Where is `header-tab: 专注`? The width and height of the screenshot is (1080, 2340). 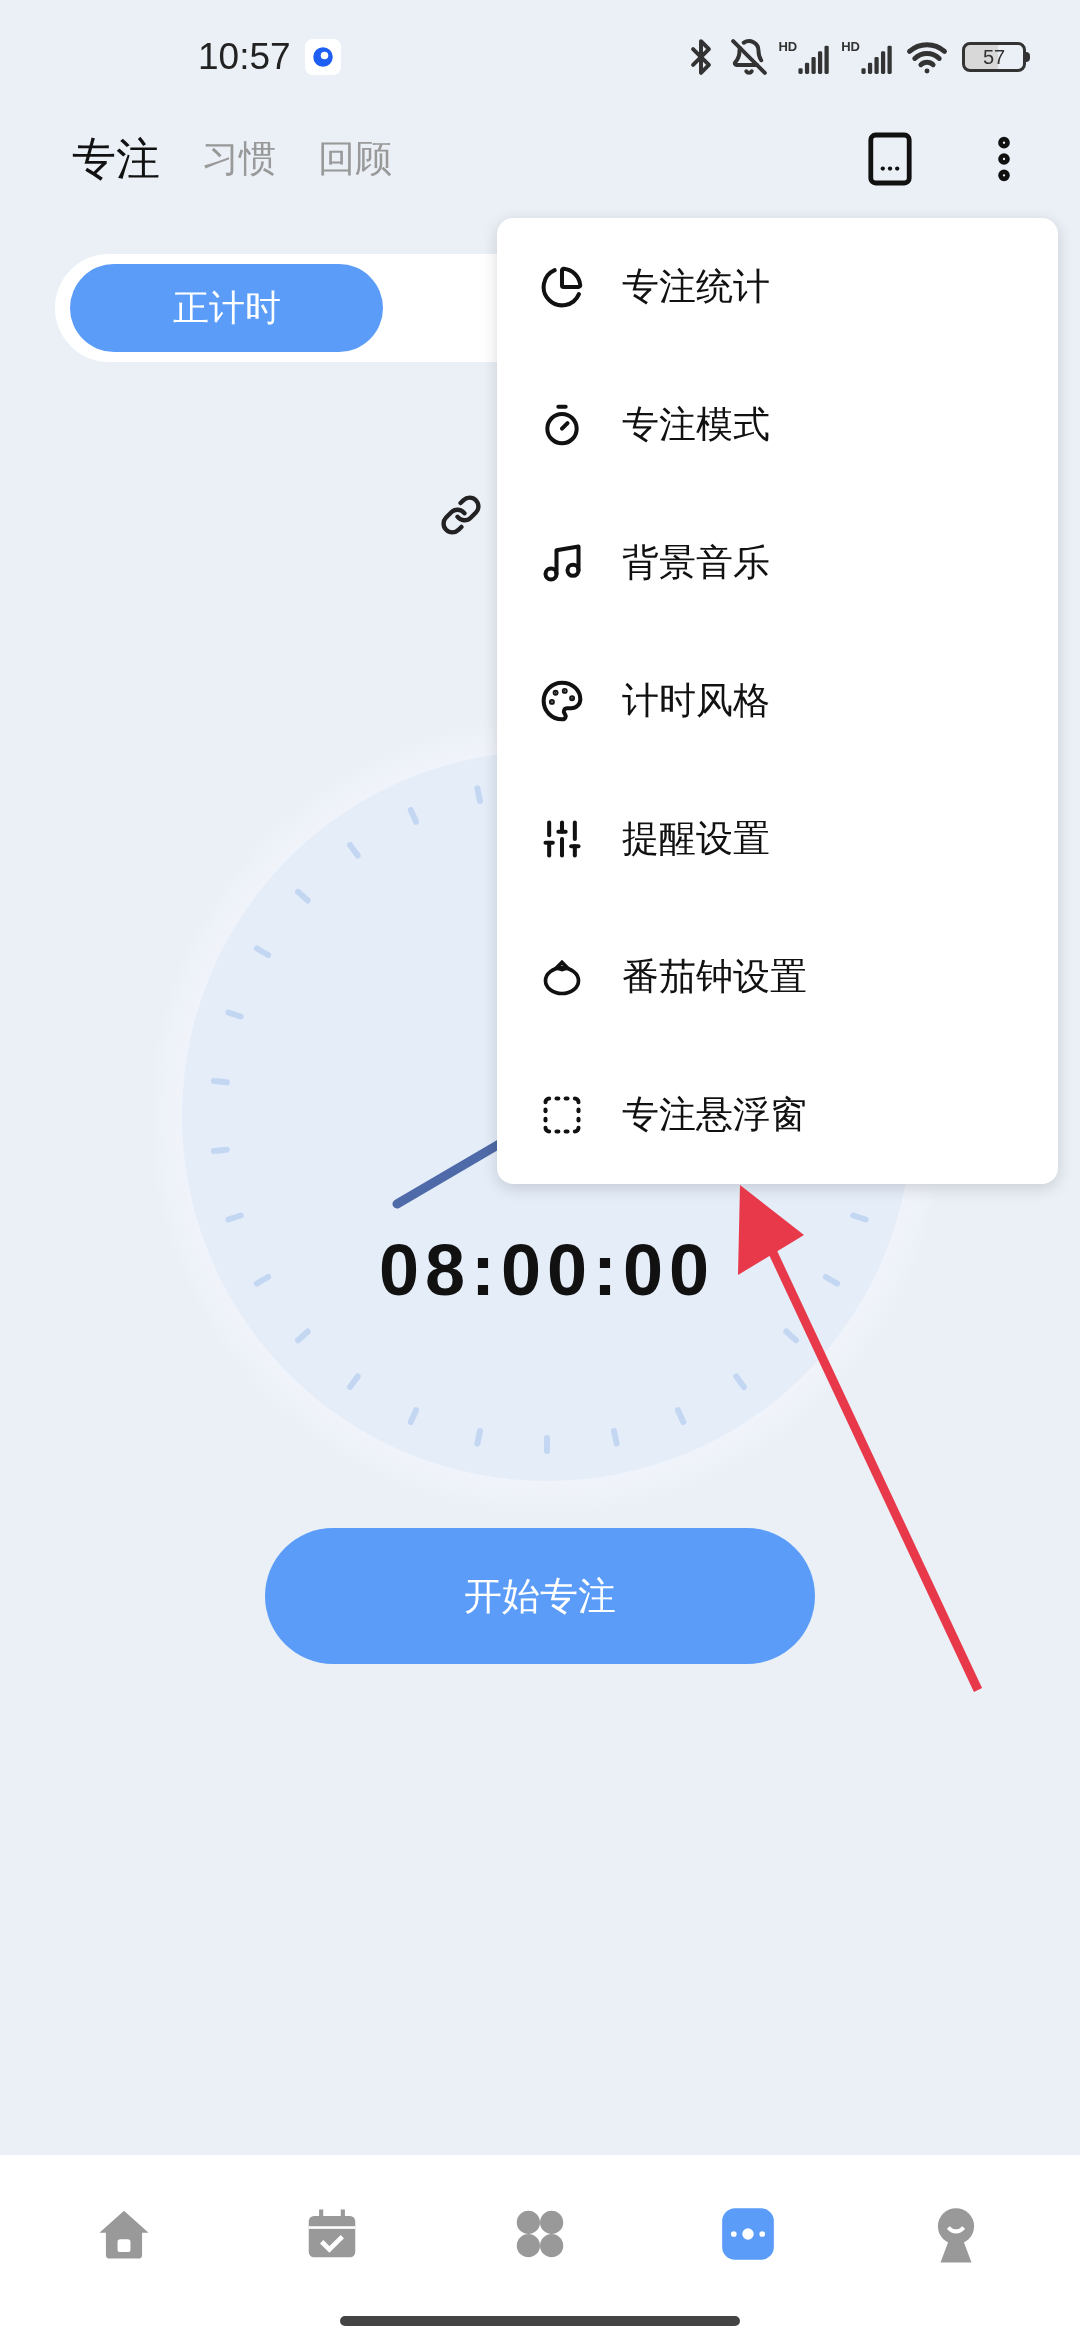
header-tab: 专注 is located at coordinates (116, 159).